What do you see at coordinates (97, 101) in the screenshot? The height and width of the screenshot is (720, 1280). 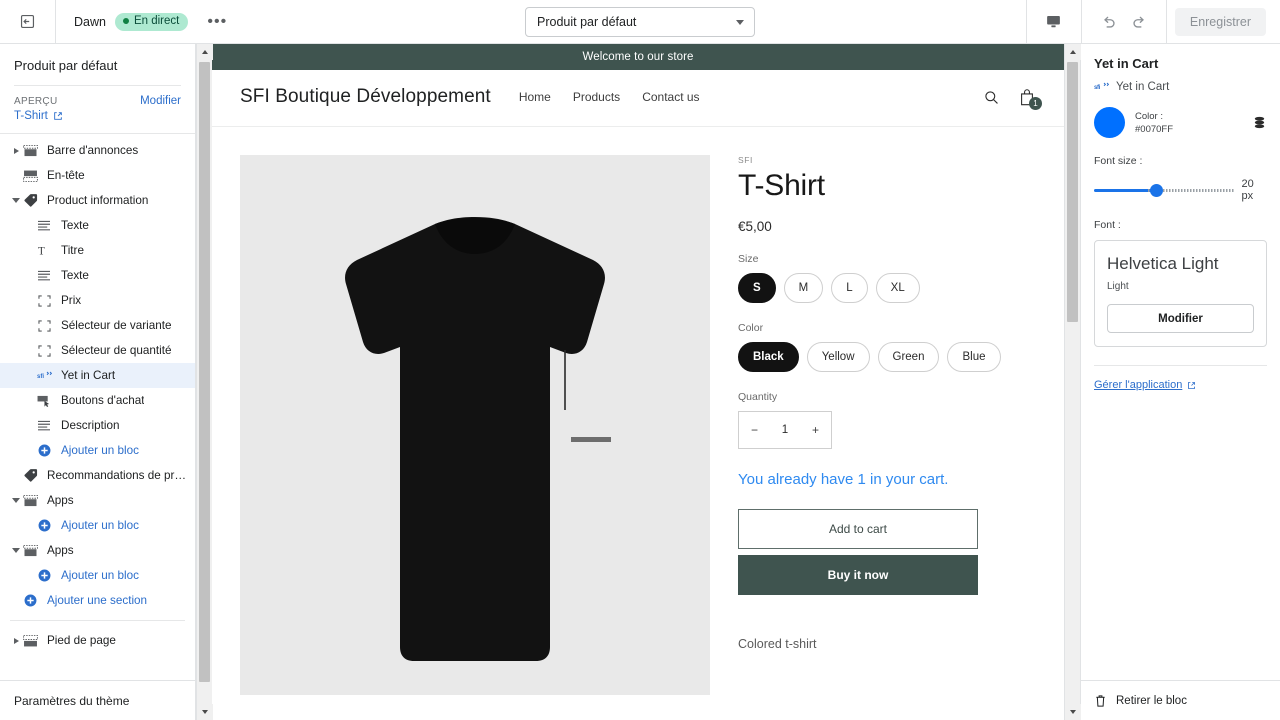 I see `preview-row: APERÇU Modifier` at bounding box center [97, 101].